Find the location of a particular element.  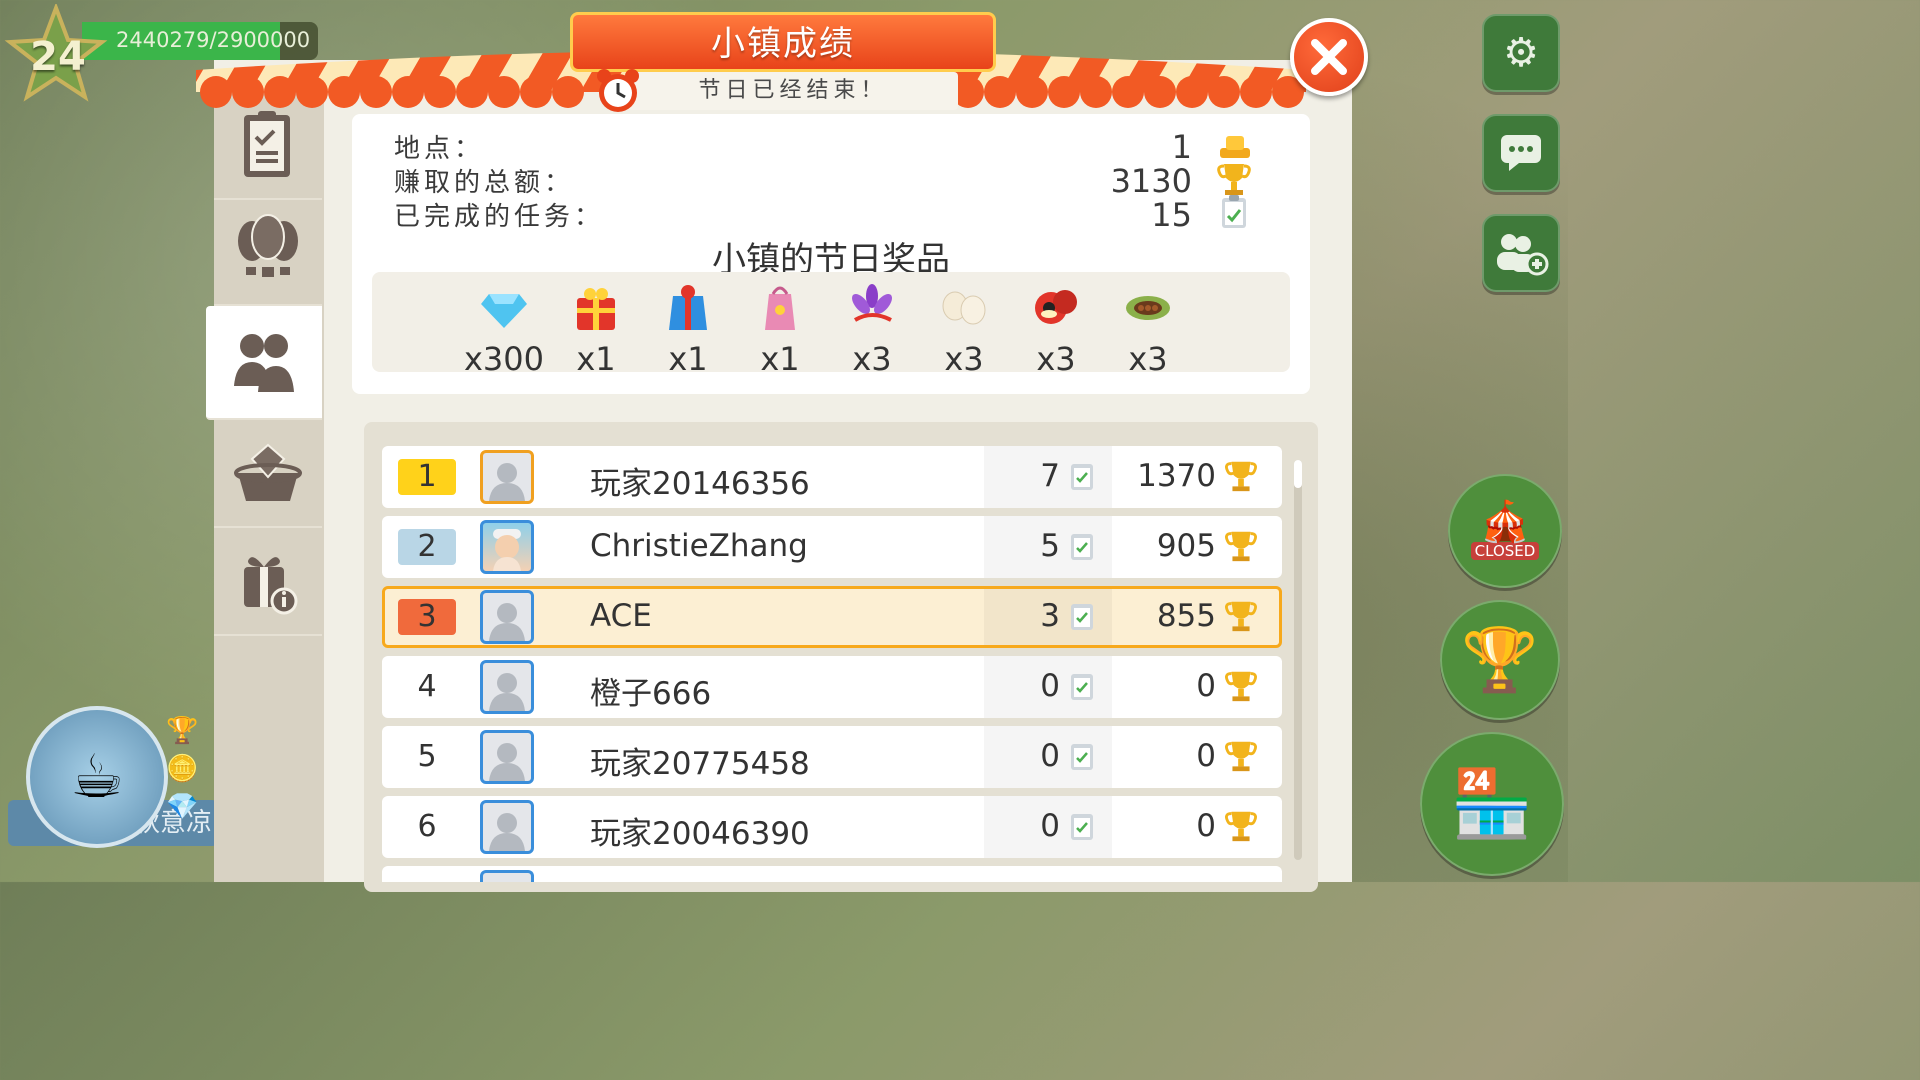

tab-tasks is located at coordinates (268, 146).